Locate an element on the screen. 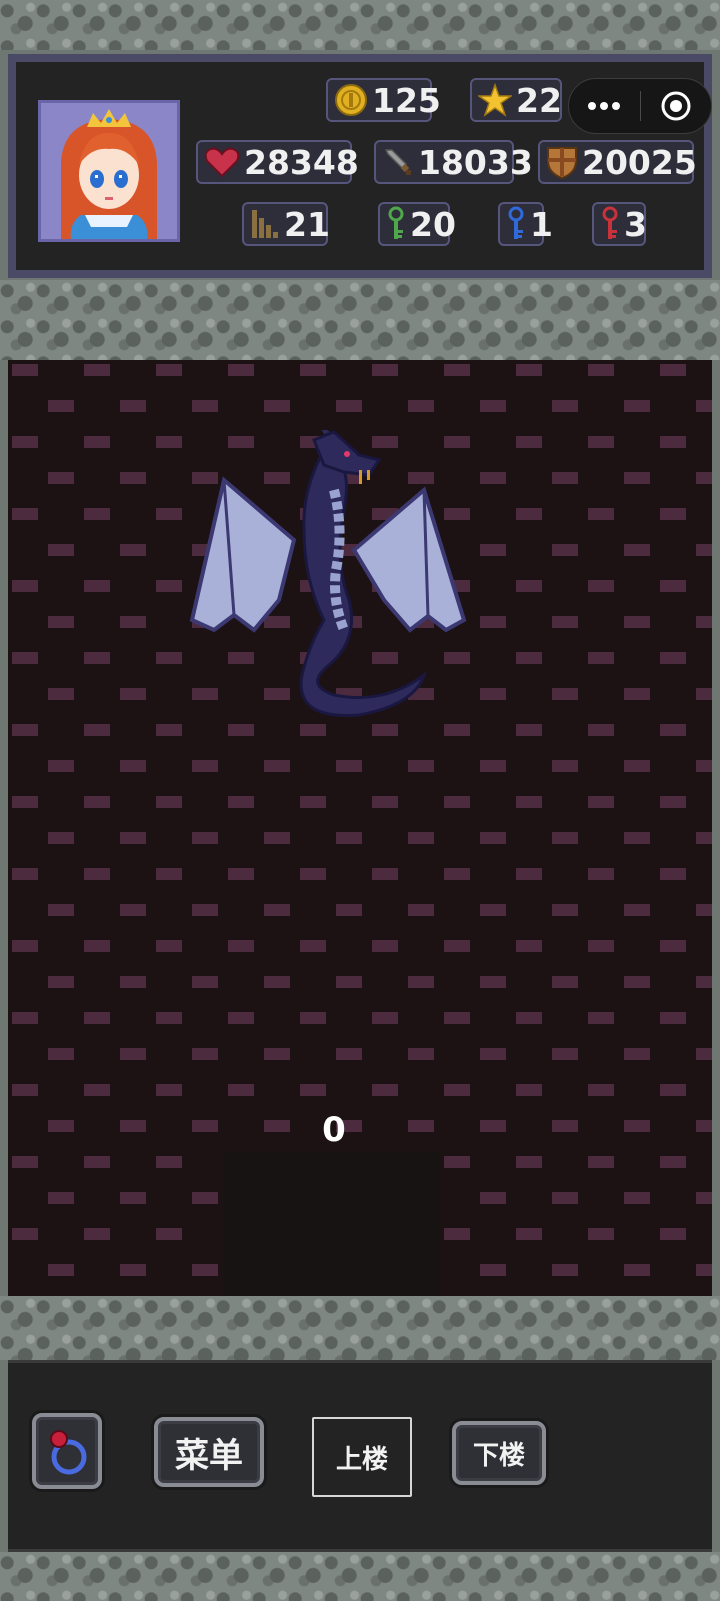  gold-counter: 125 is located at coordinates (383, 100).